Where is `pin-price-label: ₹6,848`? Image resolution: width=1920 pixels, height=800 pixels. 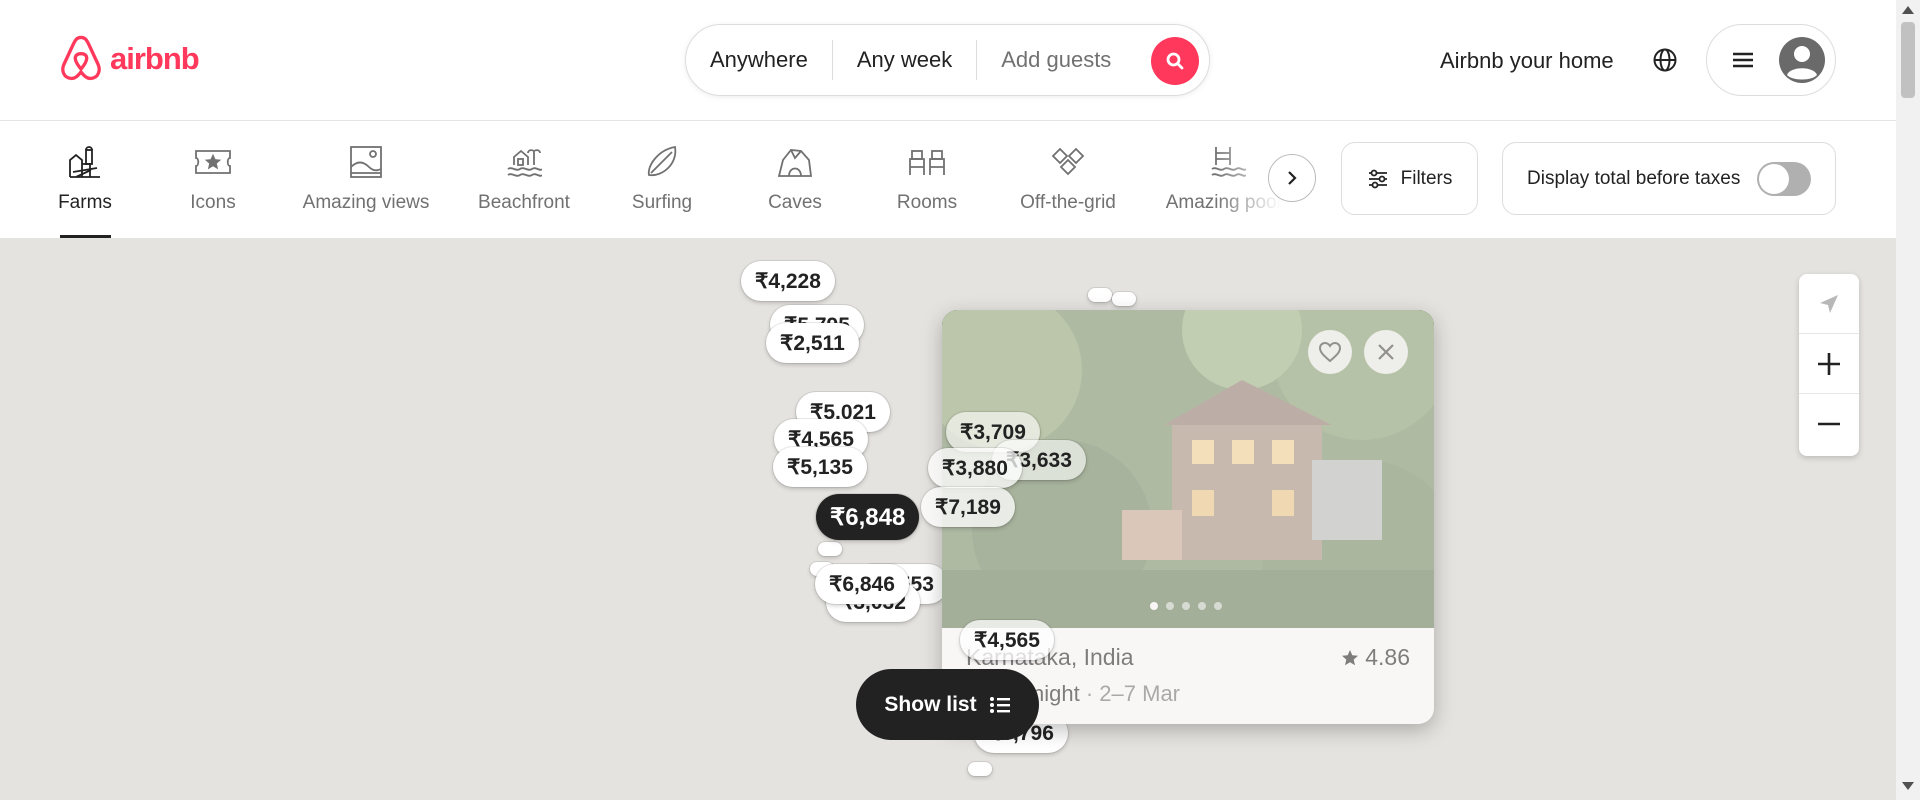 pin-price-label: ₹6,848 is located at coordinates (868, 517).